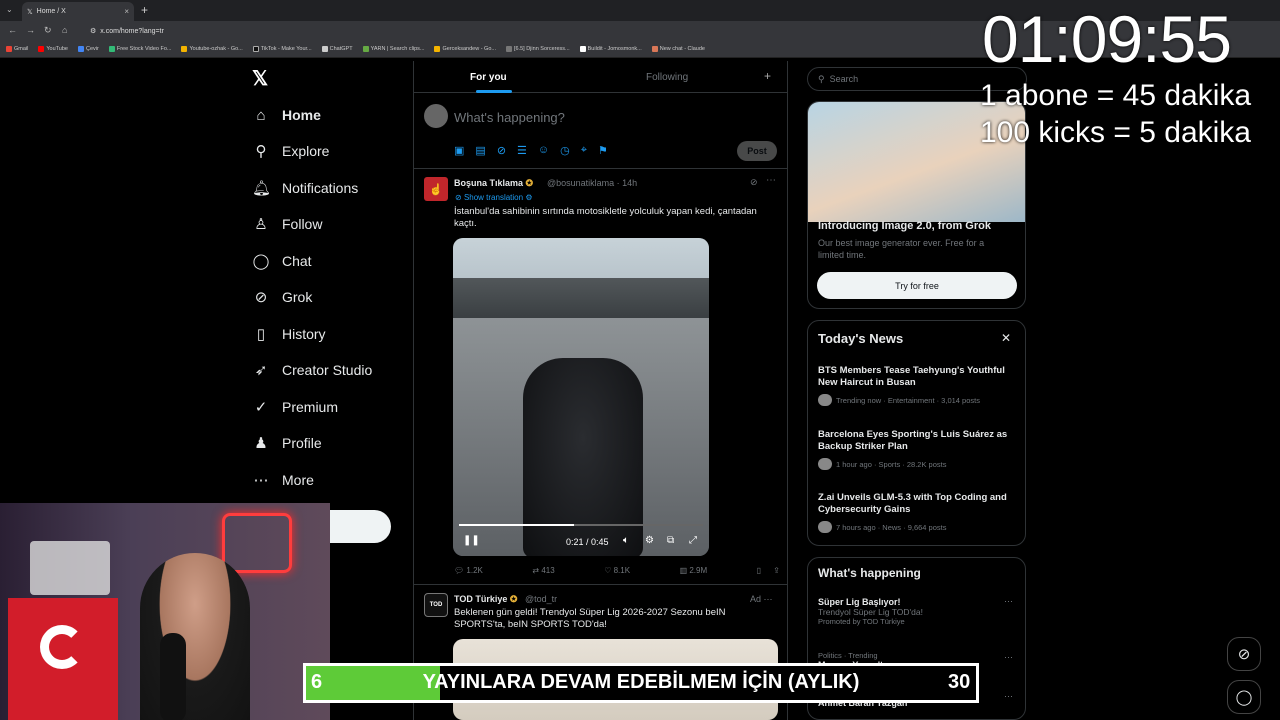 The height and width of the screenshot is (720, 1280). What do you see at coordinates (289, 334) in the screenshot?
I see `sidebar-item-history: ▯ History` at bounding box center [289, 334].